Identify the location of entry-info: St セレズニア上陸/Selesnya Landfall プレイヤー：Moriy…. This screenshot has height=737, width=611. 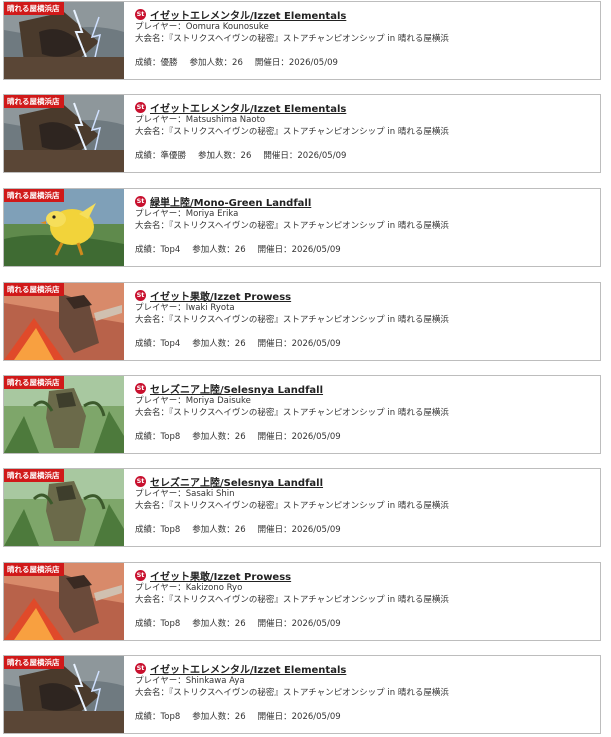
(364, 412).